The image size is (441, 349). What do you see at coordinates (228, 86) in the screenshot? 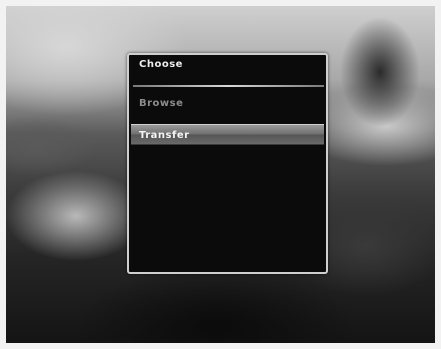
I see `menu-divider` at bounding box center [228, 86].